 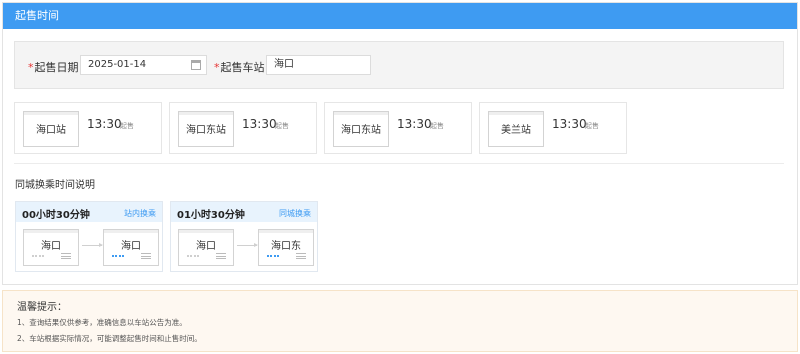 I want to click on to-station: 海口东, so click(x=286, y=246).